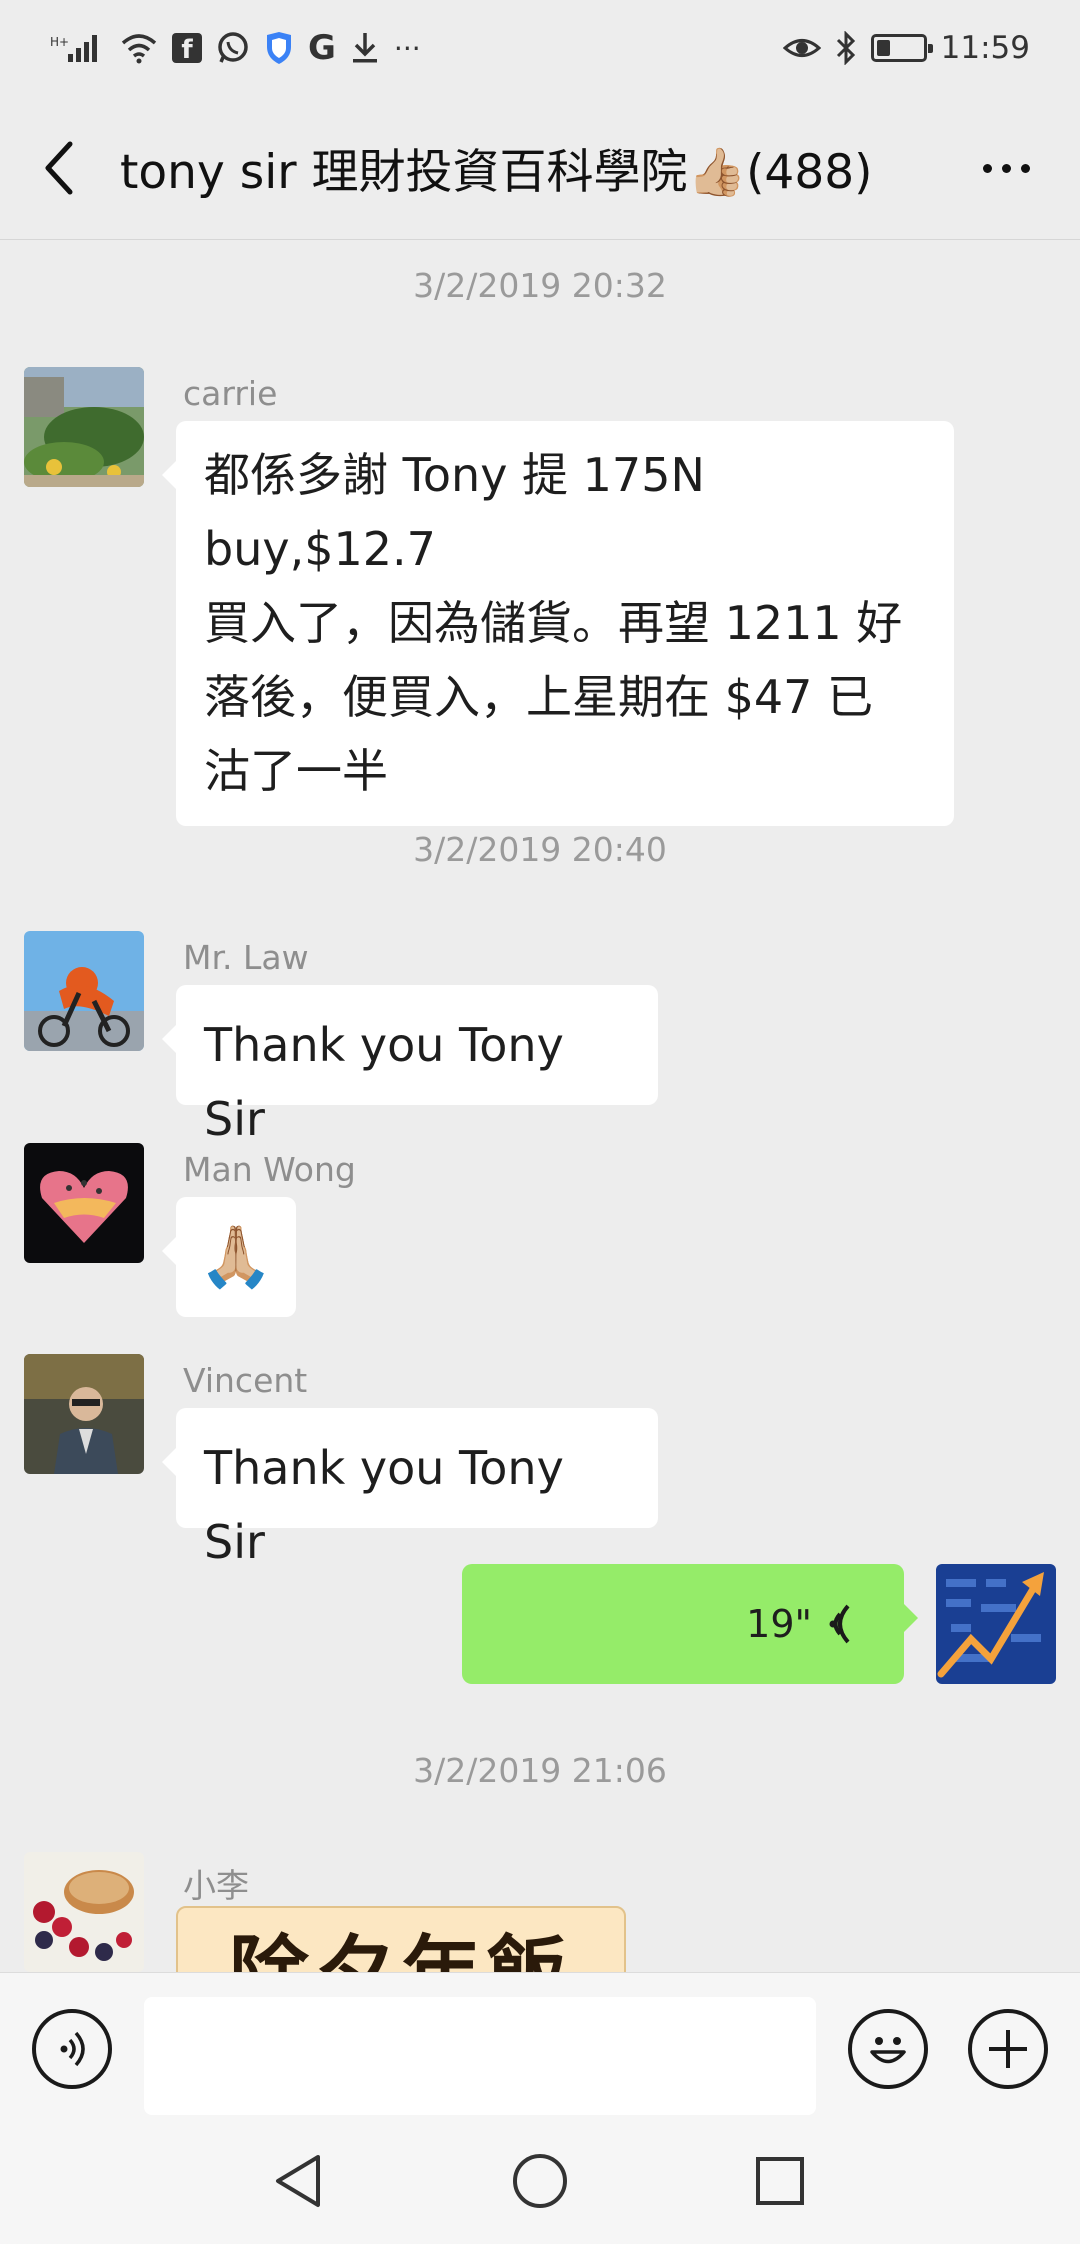 This screenshot has width=1080, height=2244. What do you see at coordinates (279, 48) in the screenshot?
I see `shield-icon` at bounding box center [279, 48].